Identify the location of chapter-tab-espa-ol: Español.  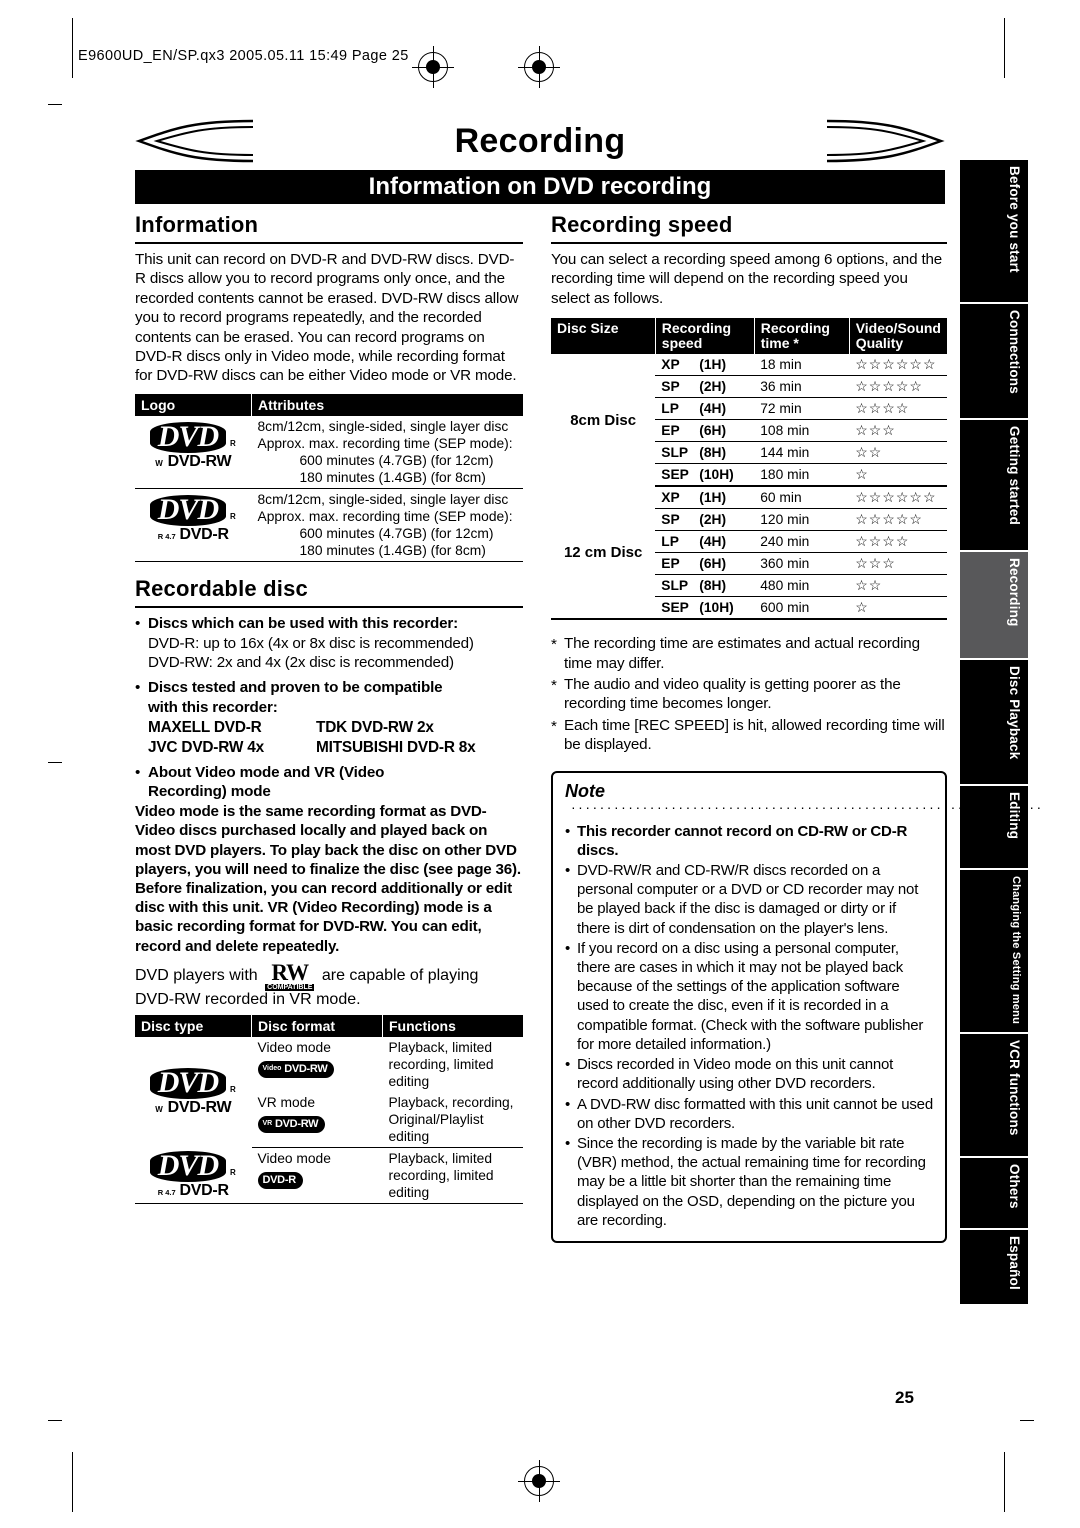
(994, 1267).